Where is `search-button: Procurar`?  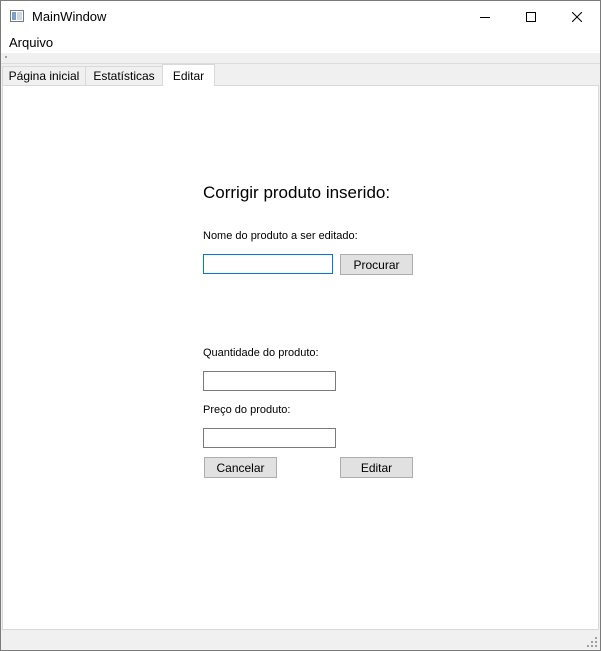 search-button: Procurar is located at coordinates (376, 264).